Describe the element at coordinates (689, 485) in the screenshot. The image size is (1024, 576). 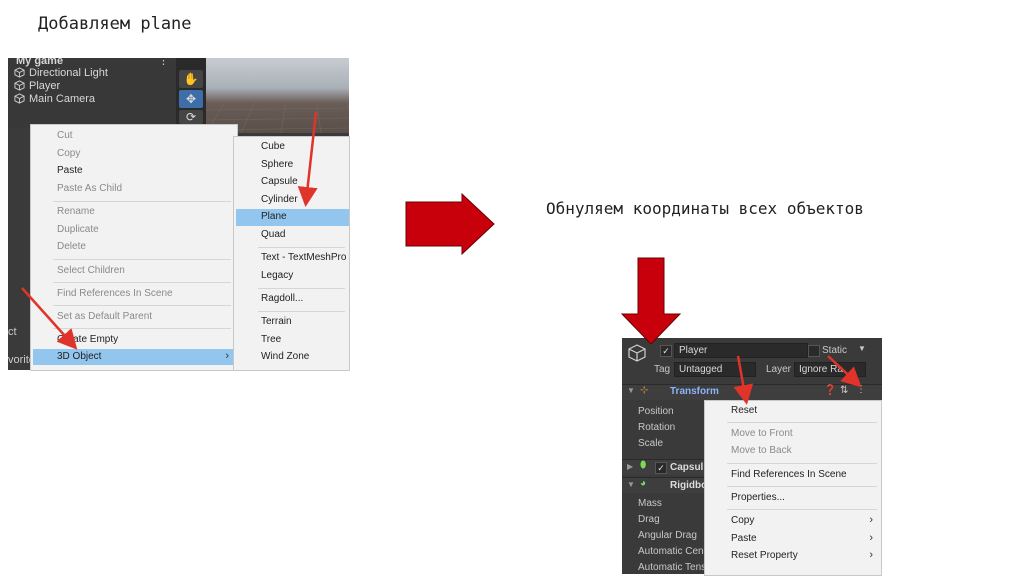
I see `rigidbody-title: Rigidbo` at that location.